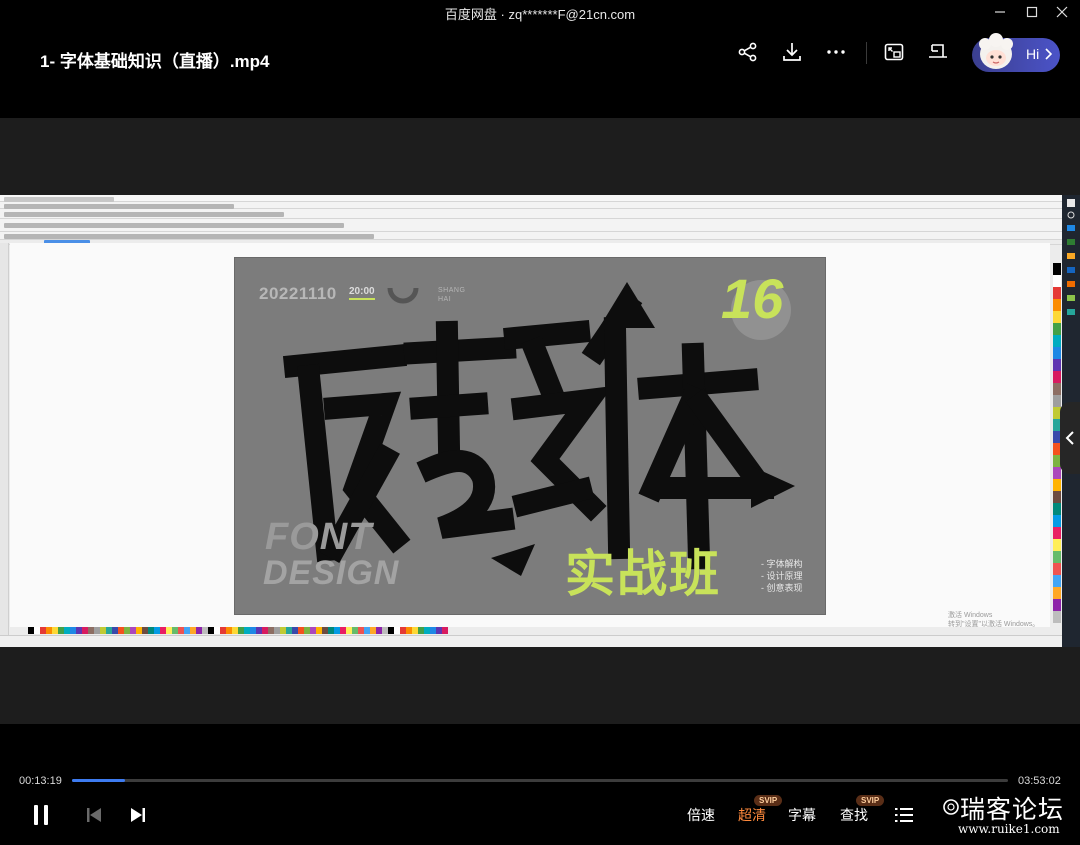  I want to click on frame-toolbar, so click(531, 214).